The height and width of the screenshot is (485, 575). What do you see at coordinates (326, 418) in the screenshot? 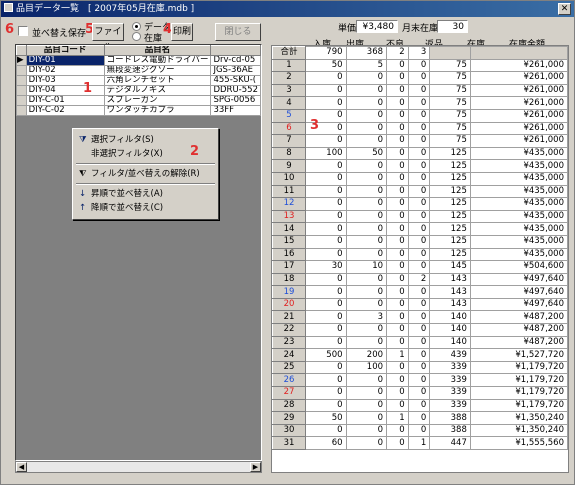
I see `cell-in: 50` at bounding box center [326, 418].